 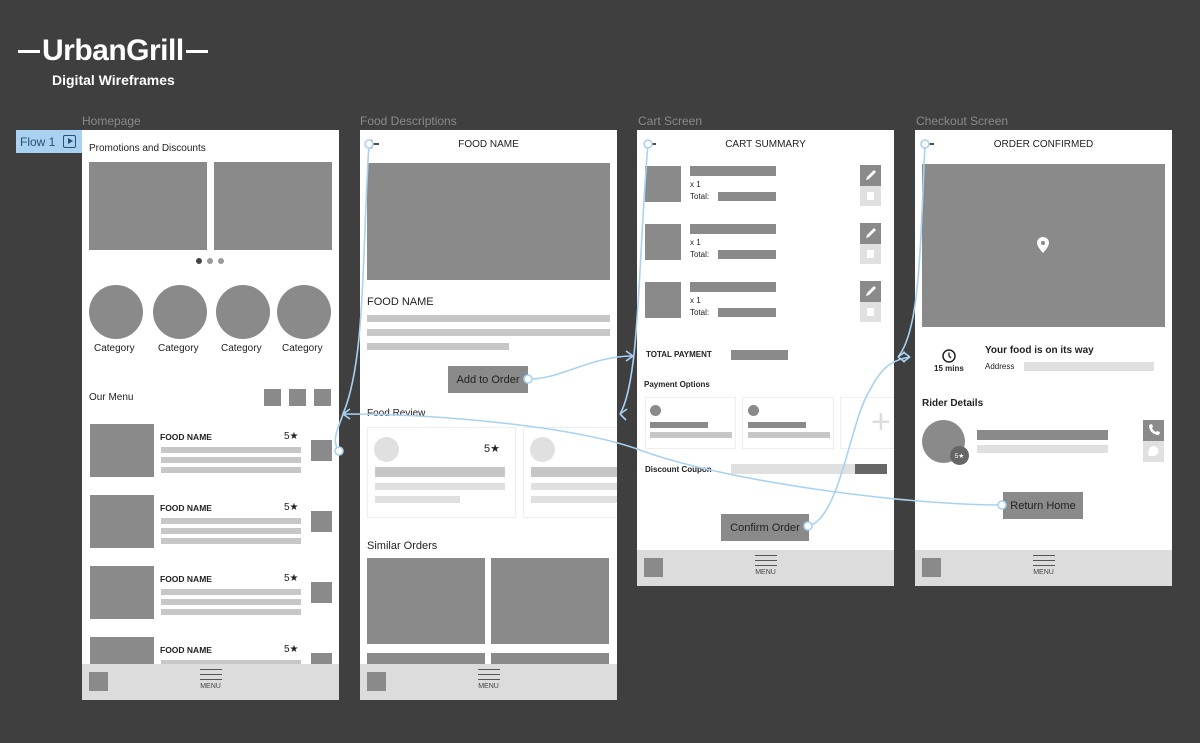 I want to click on rider-rating-badge: 5★, so click(x=959, y=455).